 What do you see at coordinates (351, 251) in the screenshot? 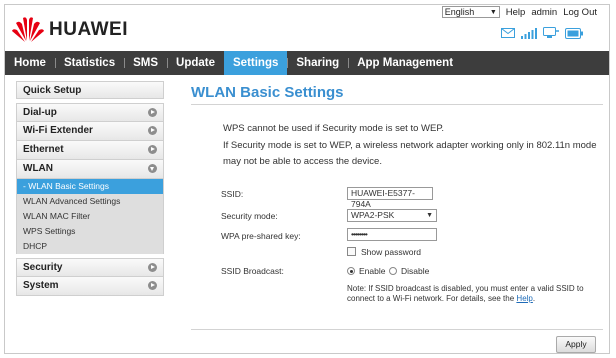
I see `show-password-checkbox` at bounding box center [351, 251].